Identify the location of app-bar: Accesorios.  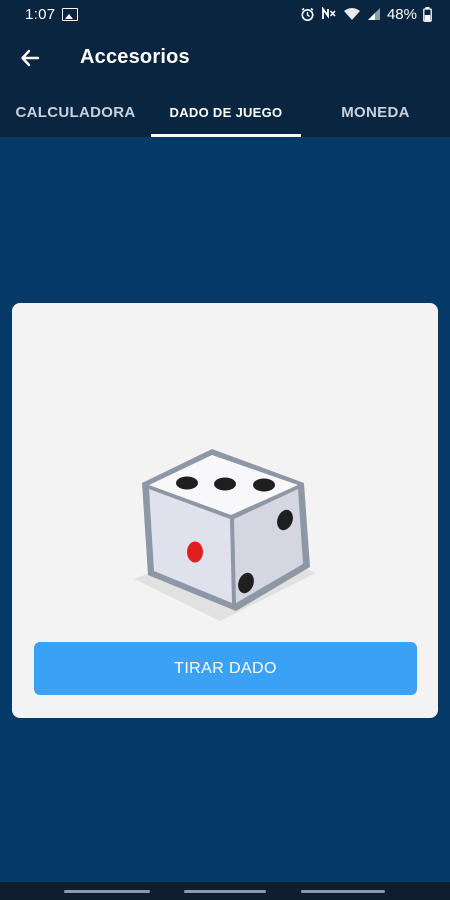
(225, 58).